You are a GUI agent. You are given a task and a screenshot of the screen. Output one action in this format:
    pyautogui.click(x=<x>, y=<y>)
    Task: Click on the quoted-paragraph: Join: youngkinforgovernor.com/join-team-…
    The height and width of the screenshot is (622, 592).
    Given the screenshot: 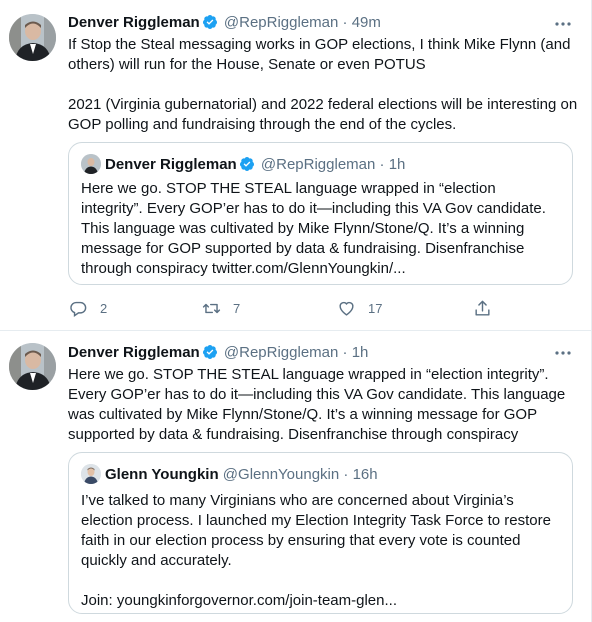 What is the action you would take?
    pyautogui.click(x=239, y=600)
    